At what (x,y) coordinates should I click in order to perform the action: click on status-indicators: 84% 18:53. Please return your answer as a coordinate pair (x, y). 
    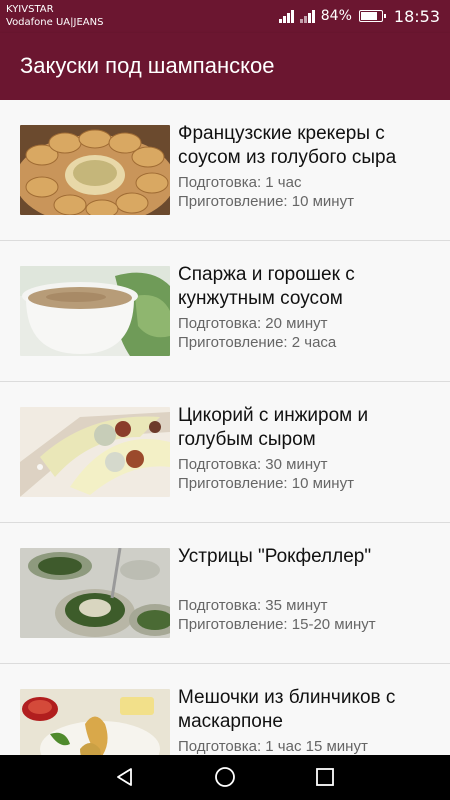
    Looking at the image, I should click on (359, 16).